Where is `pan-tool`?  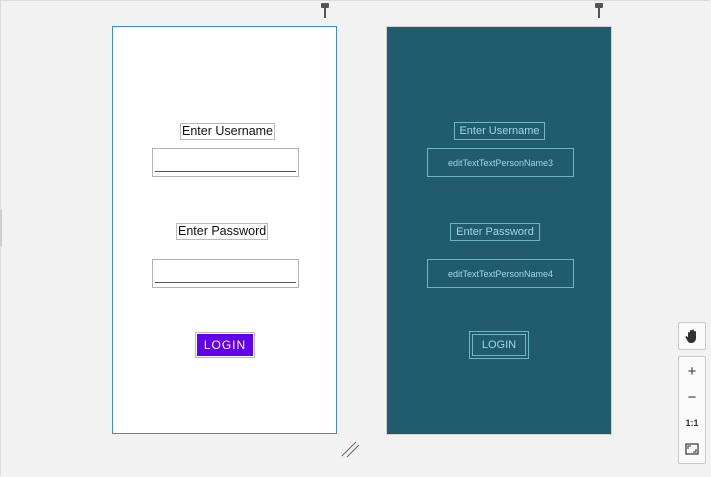 pan-tool is located at coordinates (692, 336).